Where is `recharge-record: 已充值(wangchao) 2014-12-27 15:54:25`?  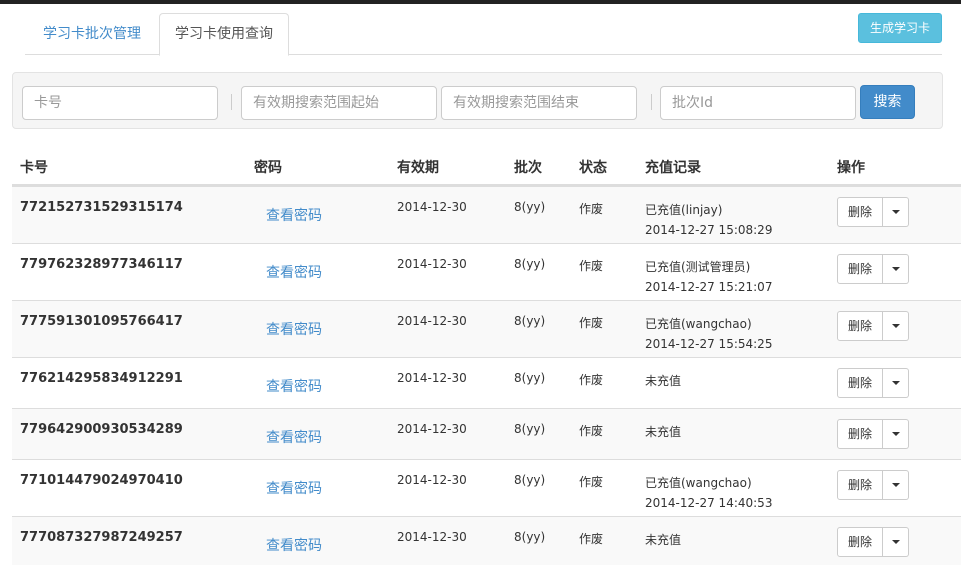 recharge-record: 已充值(wangchao) 2014-12-27 15:54:25 is located at coordinates (708, 334).